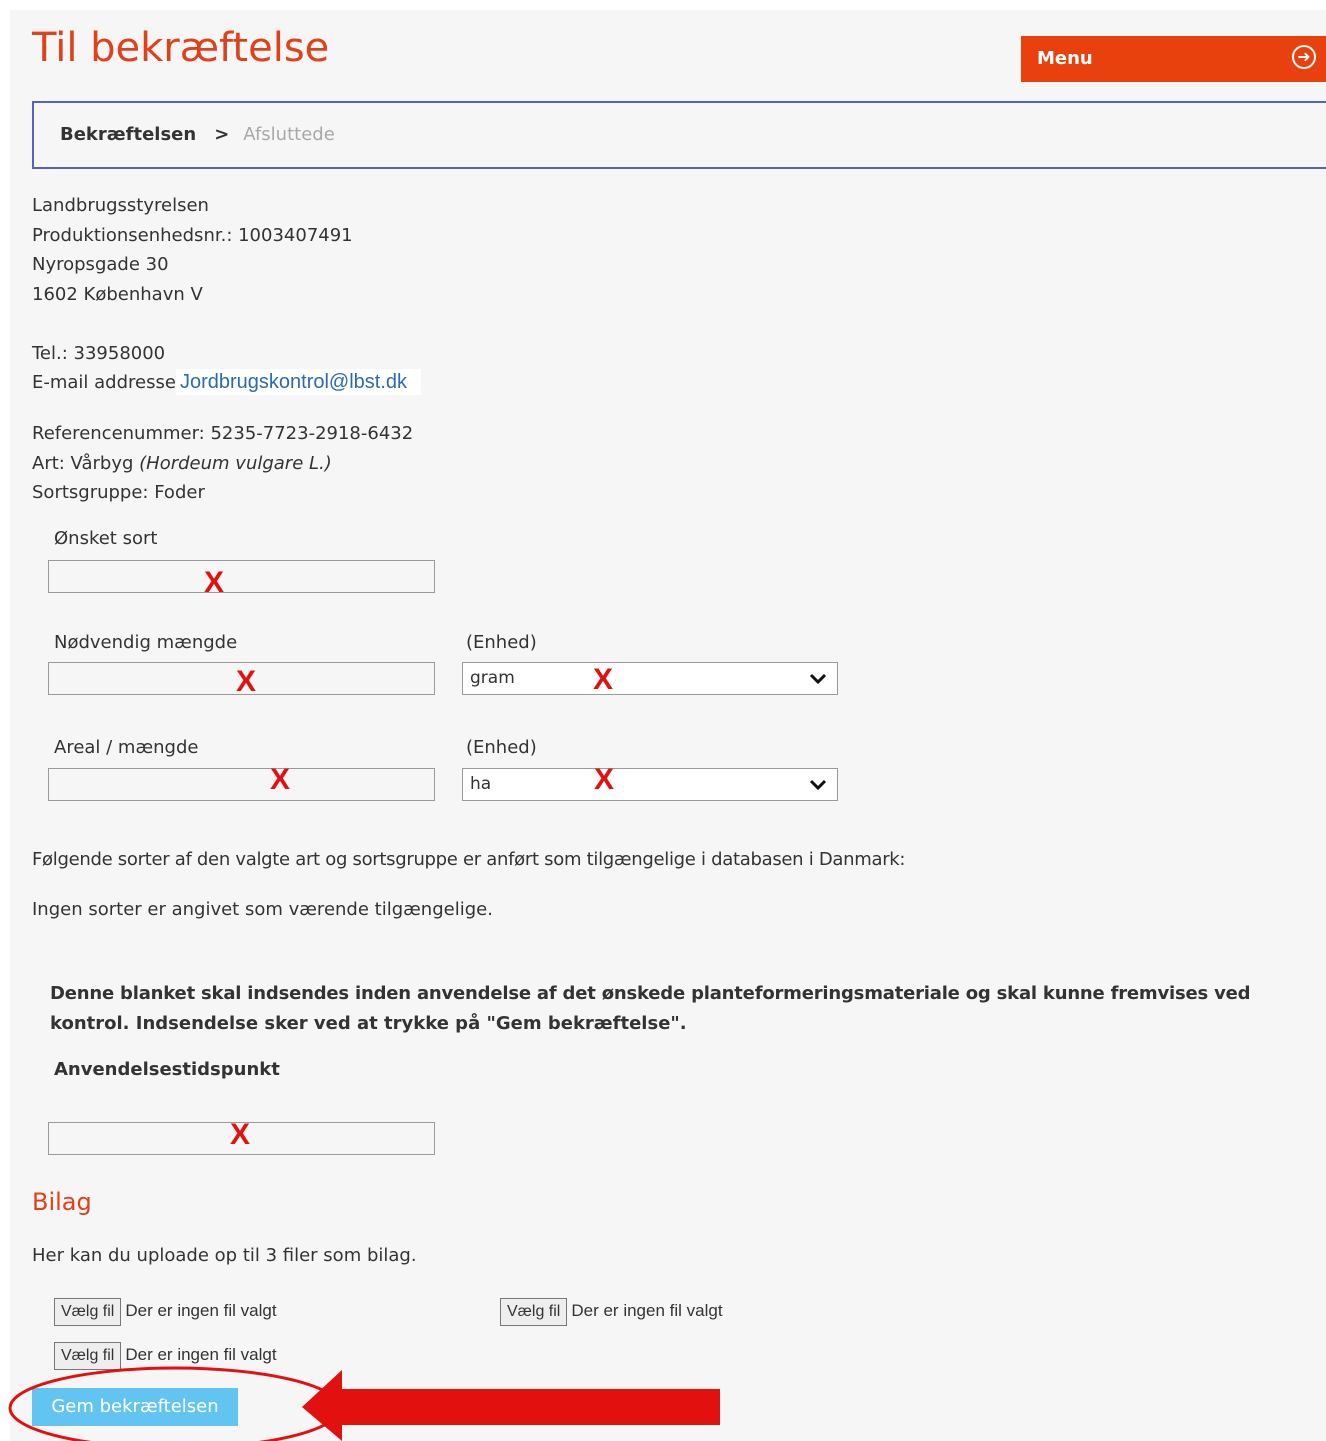 The height and width of the screenshot is (1441, 1326). I want to click on menu-label: Menu, so click(1065, 58).